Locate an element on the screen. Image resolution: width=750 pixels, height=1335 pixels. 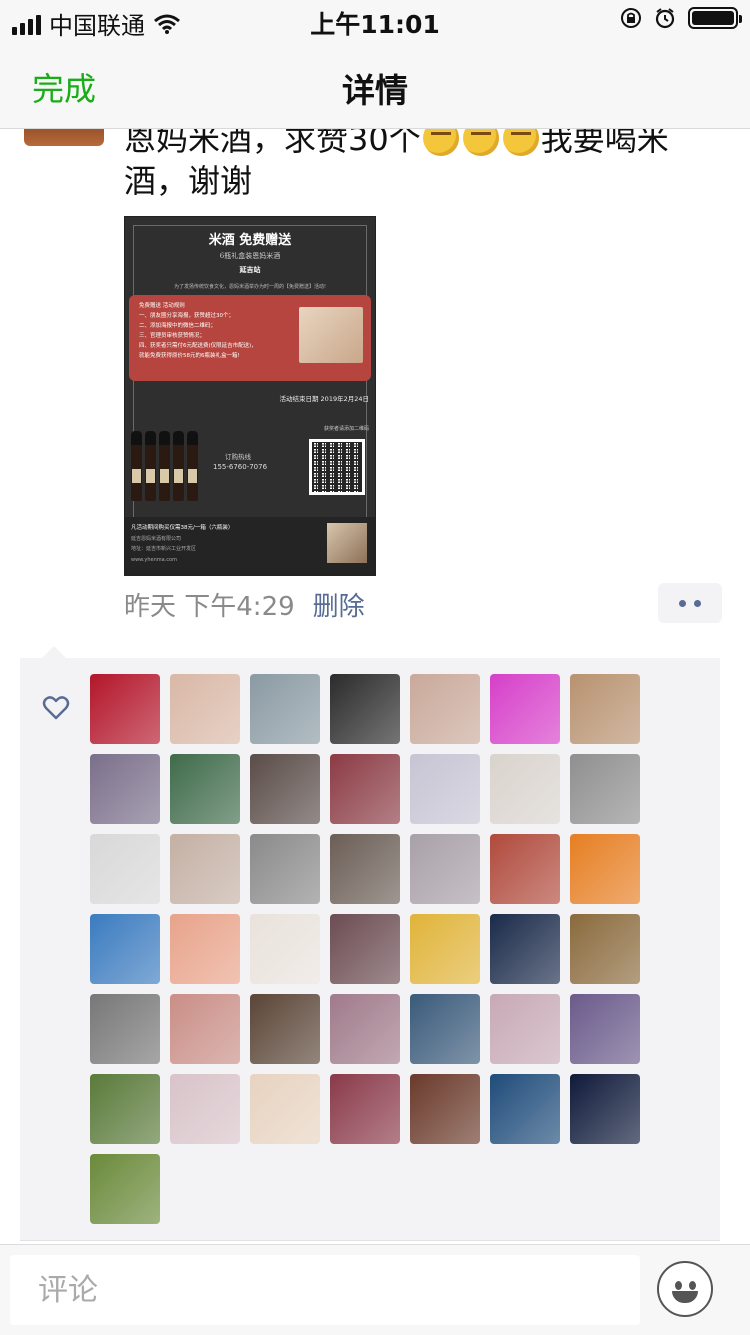
battery-icon is located at coordinates (715, 18).